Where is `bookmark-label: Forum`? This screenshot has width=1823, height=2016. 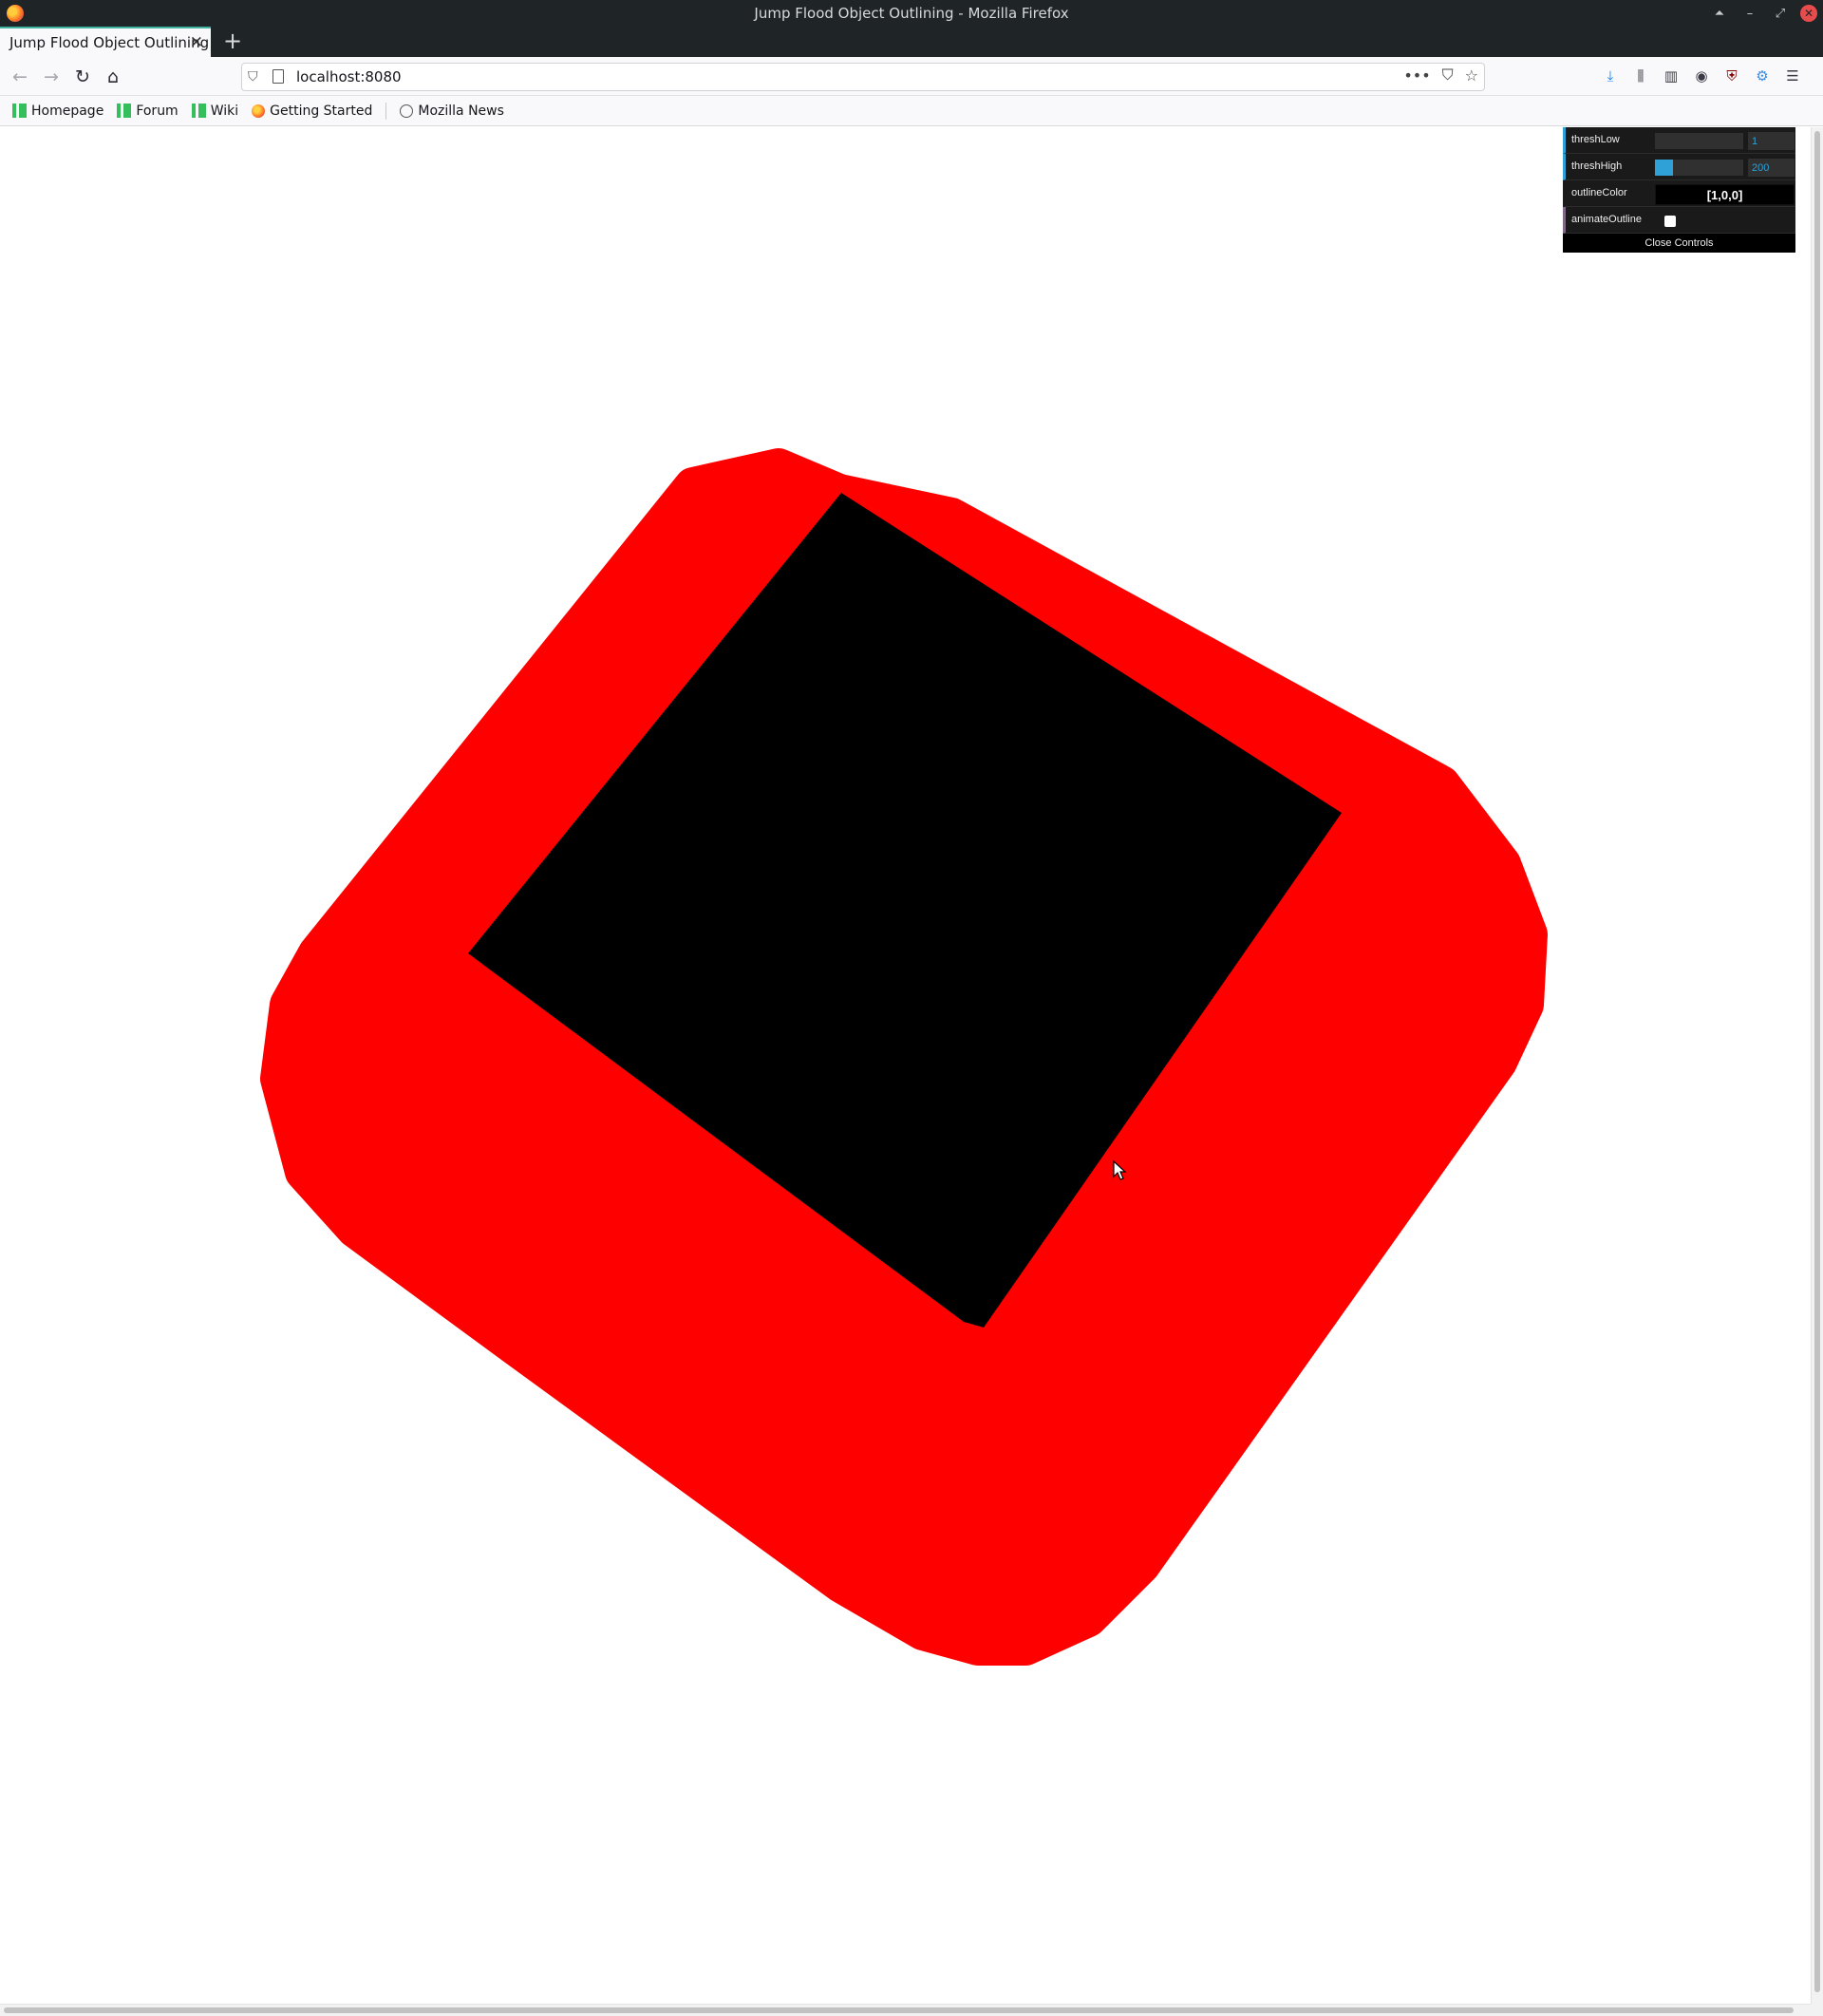 bookmark-label: Forum is located at coordinates (157, 111).